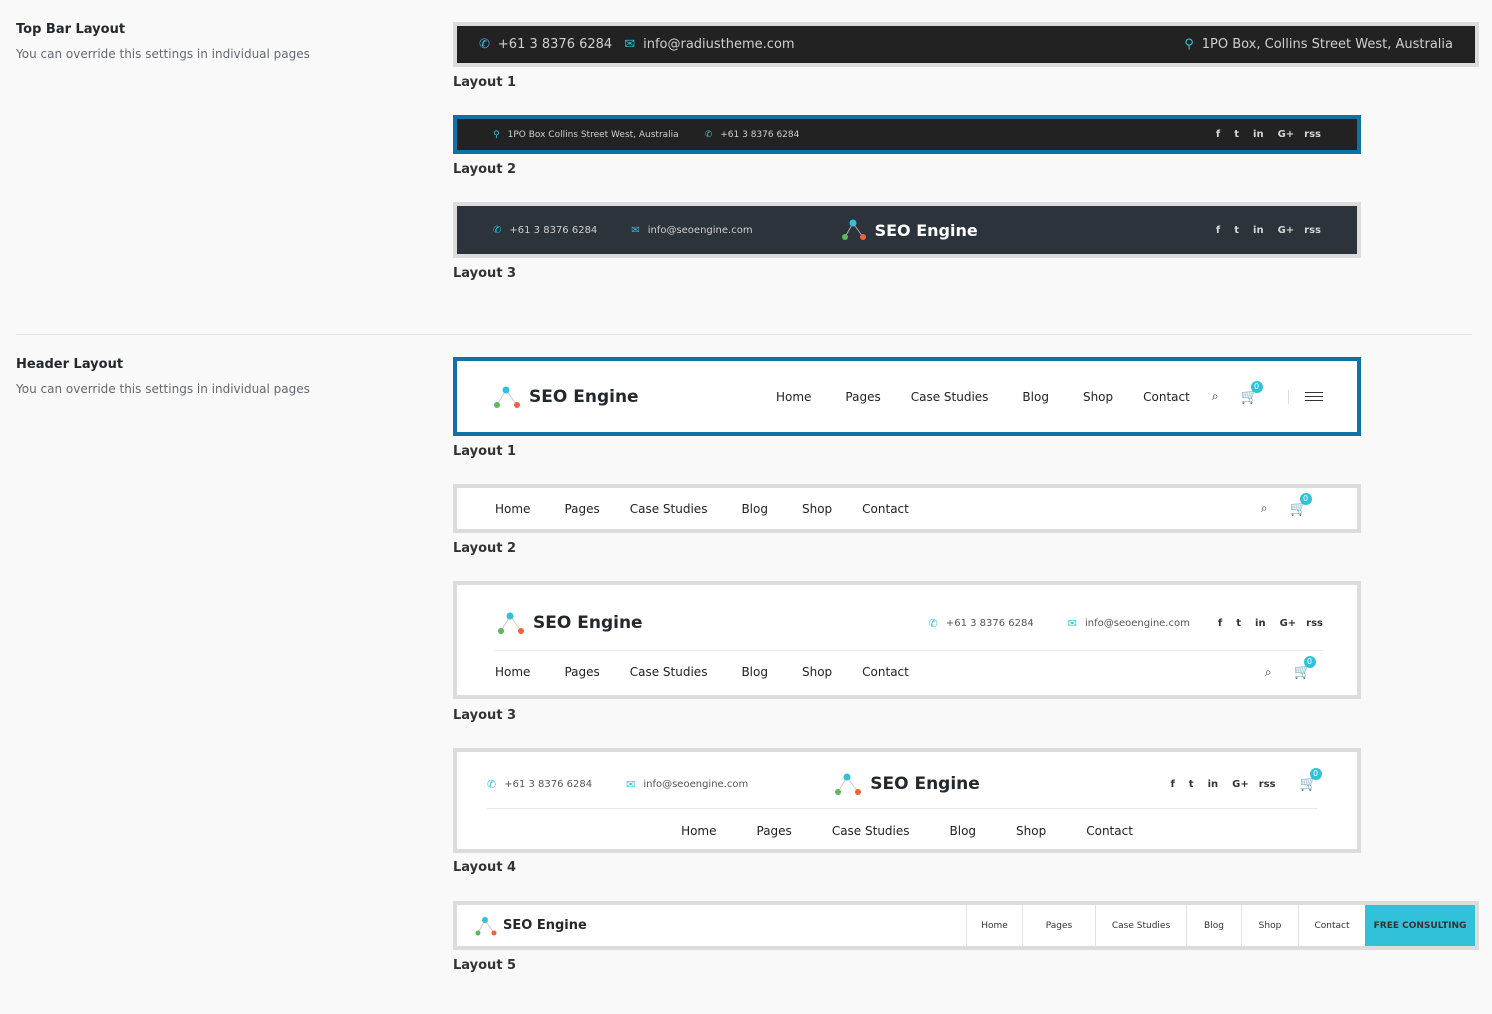 This screenshot has width=1492, height=1014. Describe the element at coordinates (744, 334) in the screenshot. I see `section-divider` at that location.